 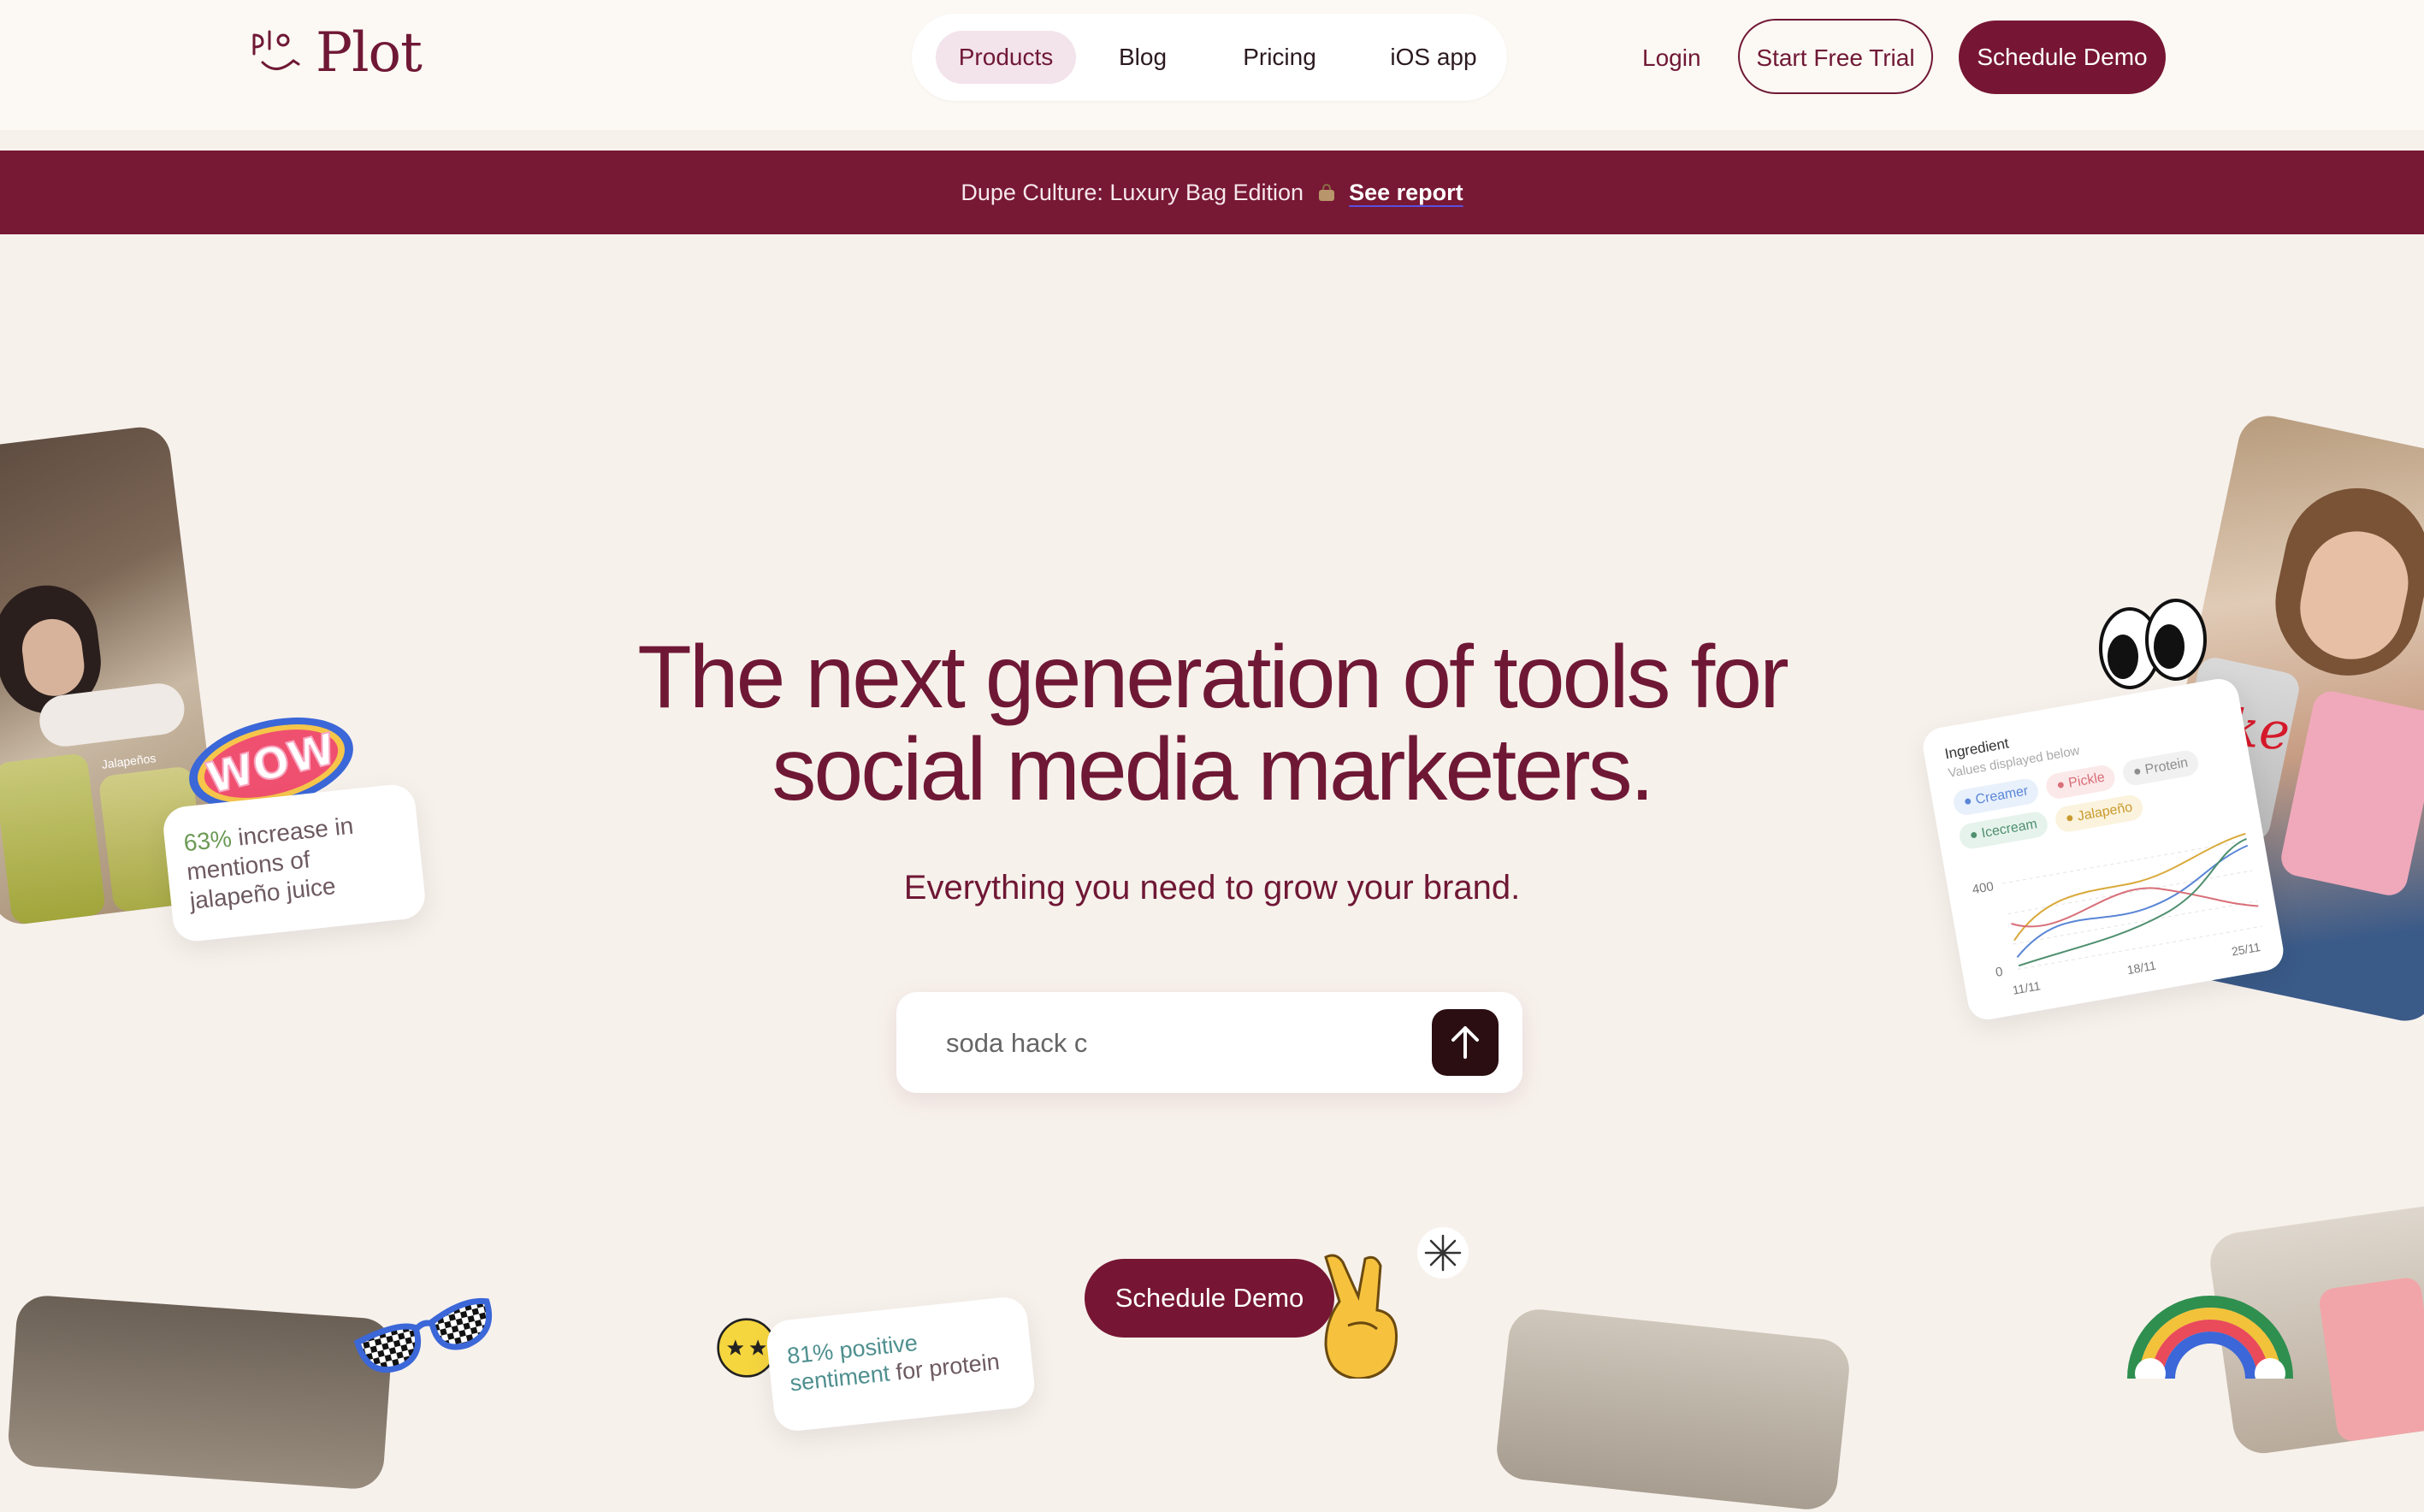 I want to click on hero-headline-line2: social media marketers., so click(x=1213, y=769).